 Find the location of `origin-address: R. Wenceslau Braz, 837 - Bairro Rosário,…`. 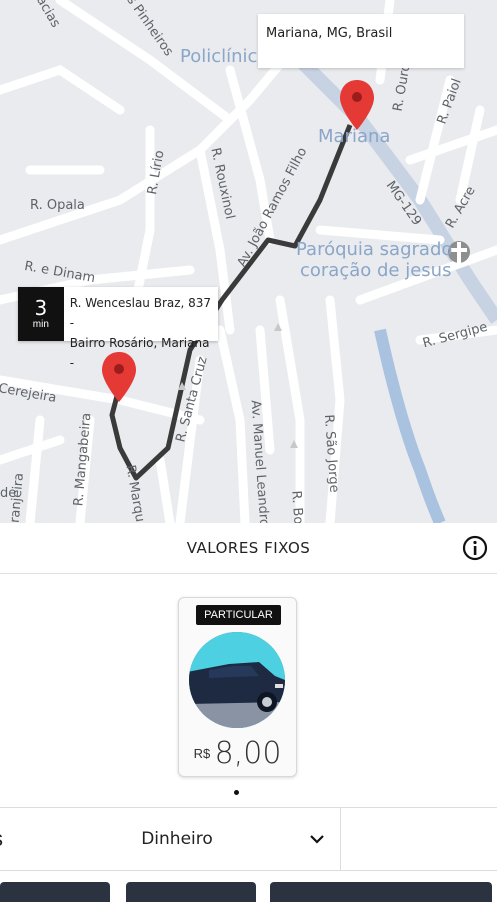

origin-address: R. Wenceslau Braz, 837 - Bairro Rosário,… is located at coordinates (141, 328).